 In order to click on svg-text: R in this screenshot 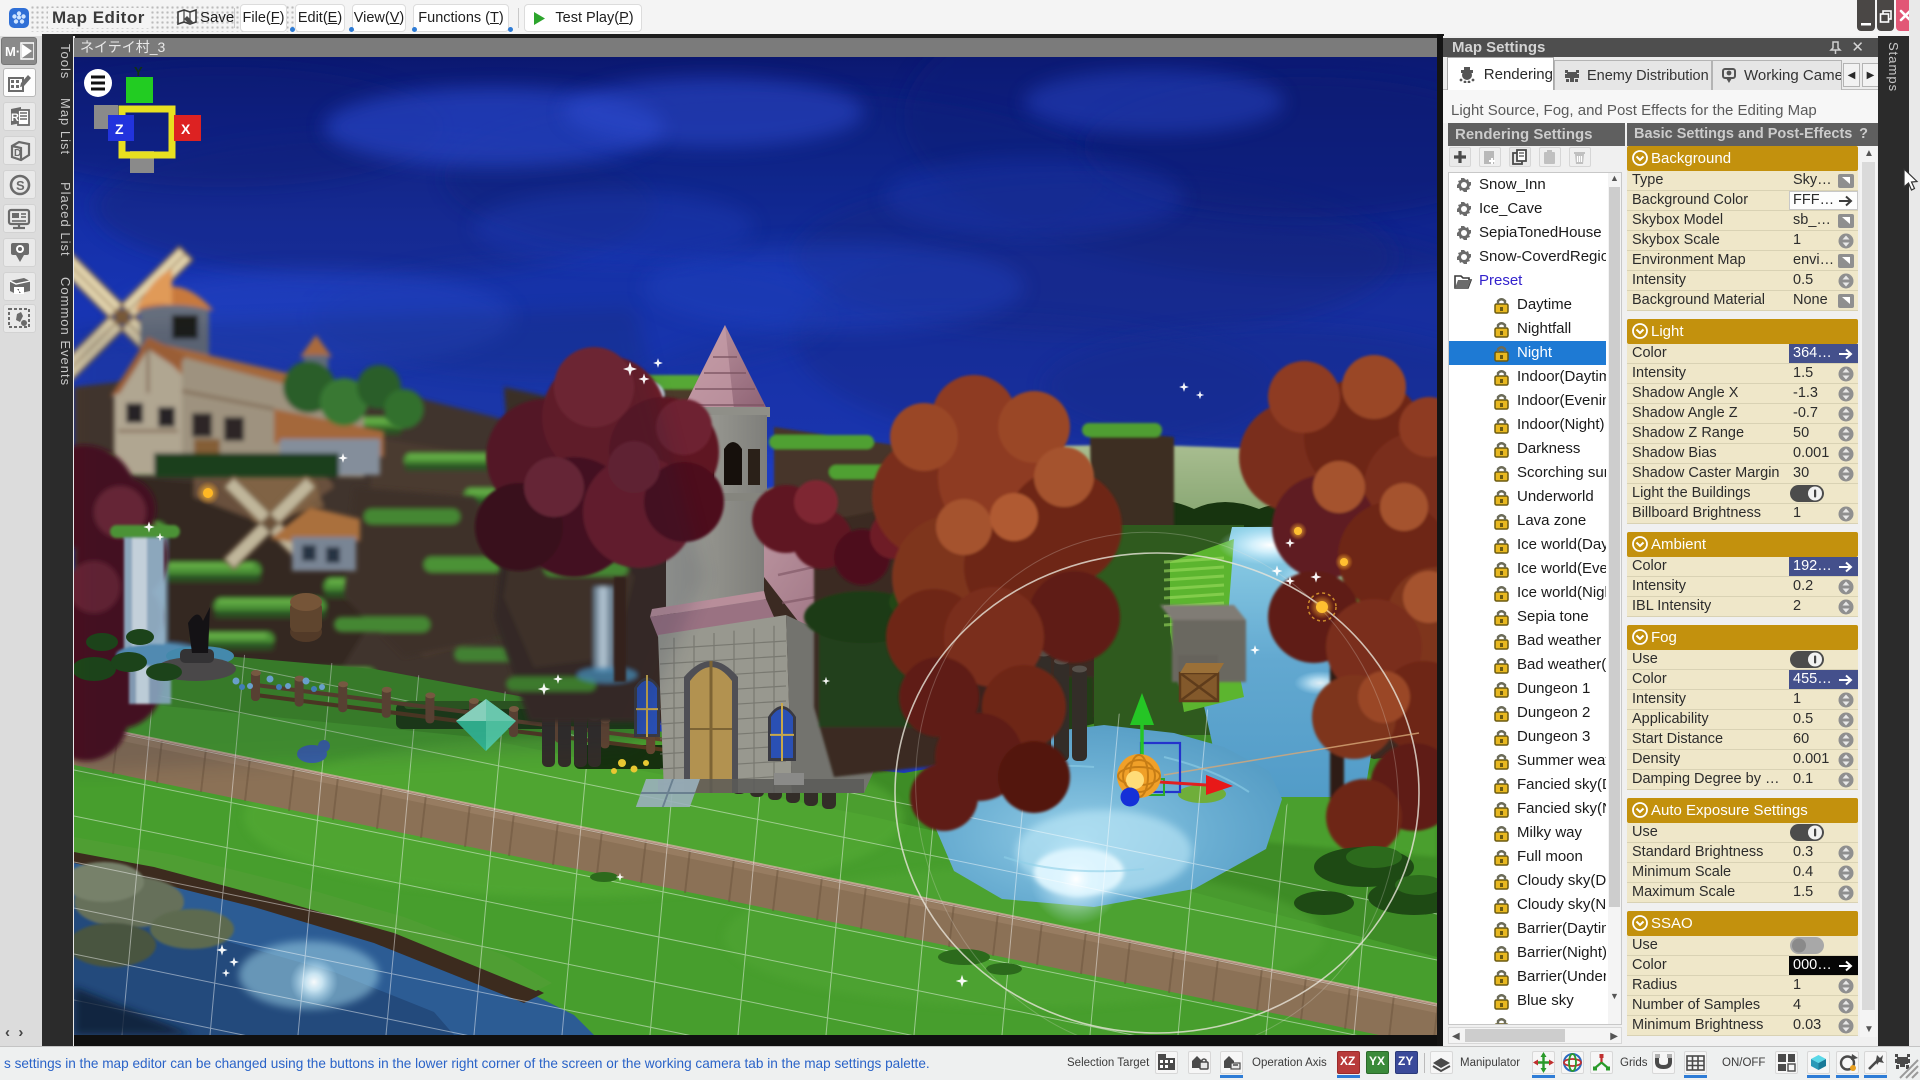, I will do `click(15, 118)`.